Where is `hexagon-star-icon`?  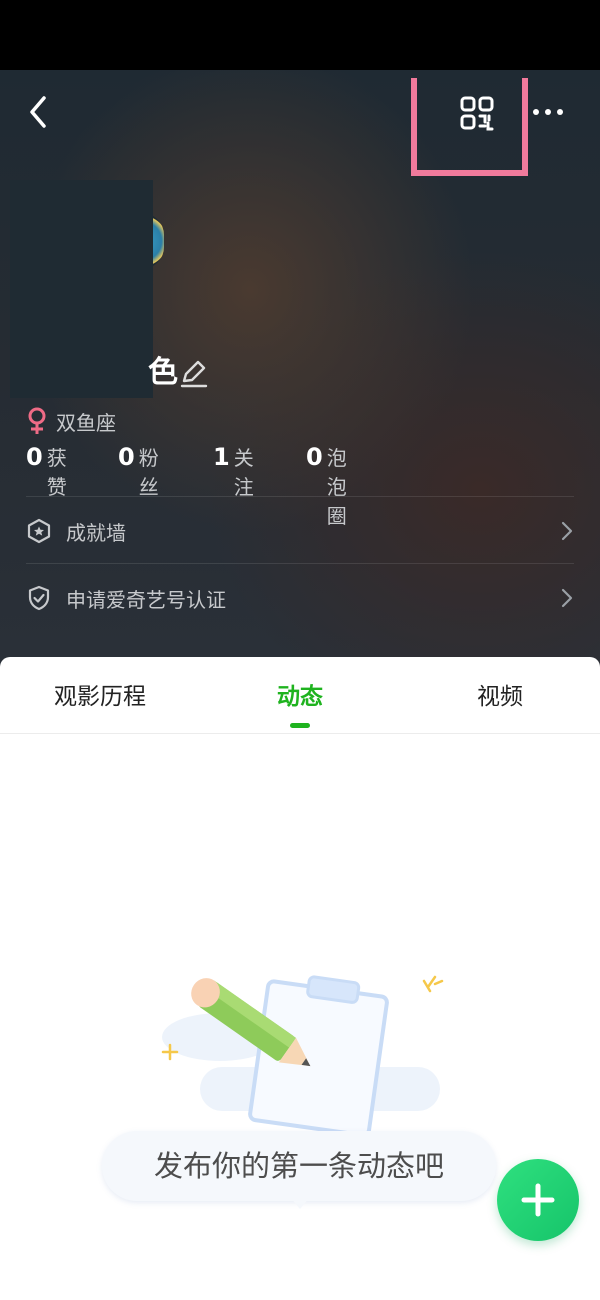 hexagon-star-icon is located at coordinates (39, 531).